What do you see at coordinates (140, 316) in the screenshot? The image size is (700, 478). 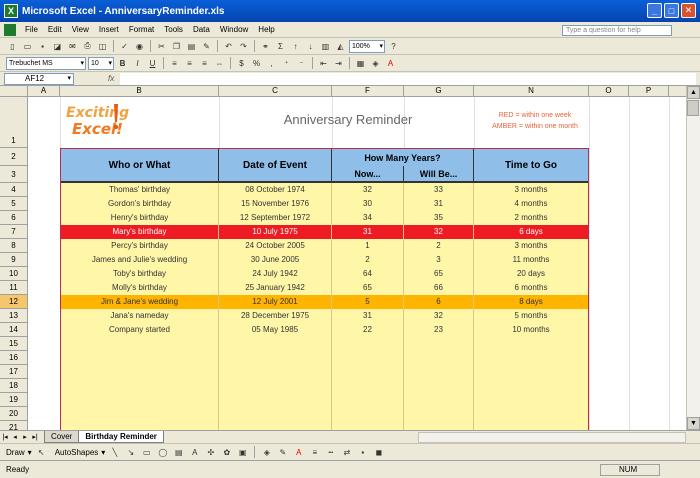 I see `who-cell: Jana's nameday` at bounding box center [140, 316].